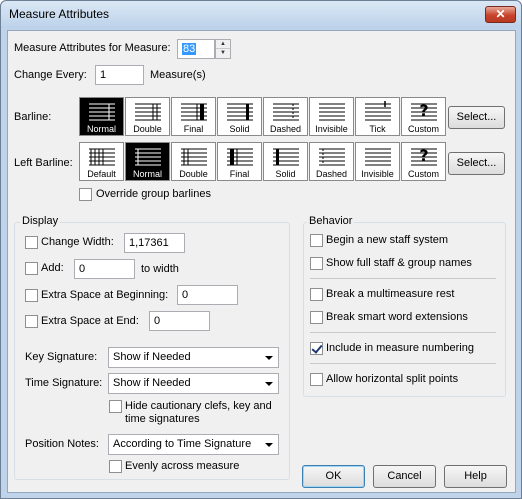 This screenshot has width=522, height=499. What do you see at coordinates (31, 268) in the screenshot?
I see `add-checkbox` at bounding box center [31, 268].